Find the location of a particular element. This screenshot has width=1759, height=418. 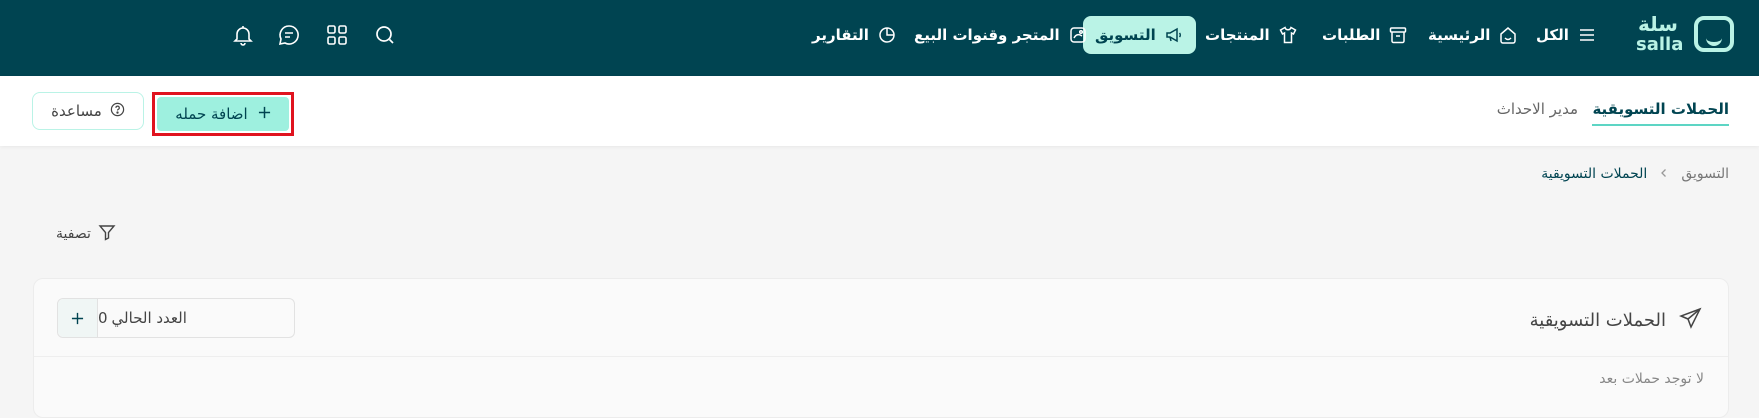

counter-display: العدد الحالي 0 is located at coordinates (196, 318).